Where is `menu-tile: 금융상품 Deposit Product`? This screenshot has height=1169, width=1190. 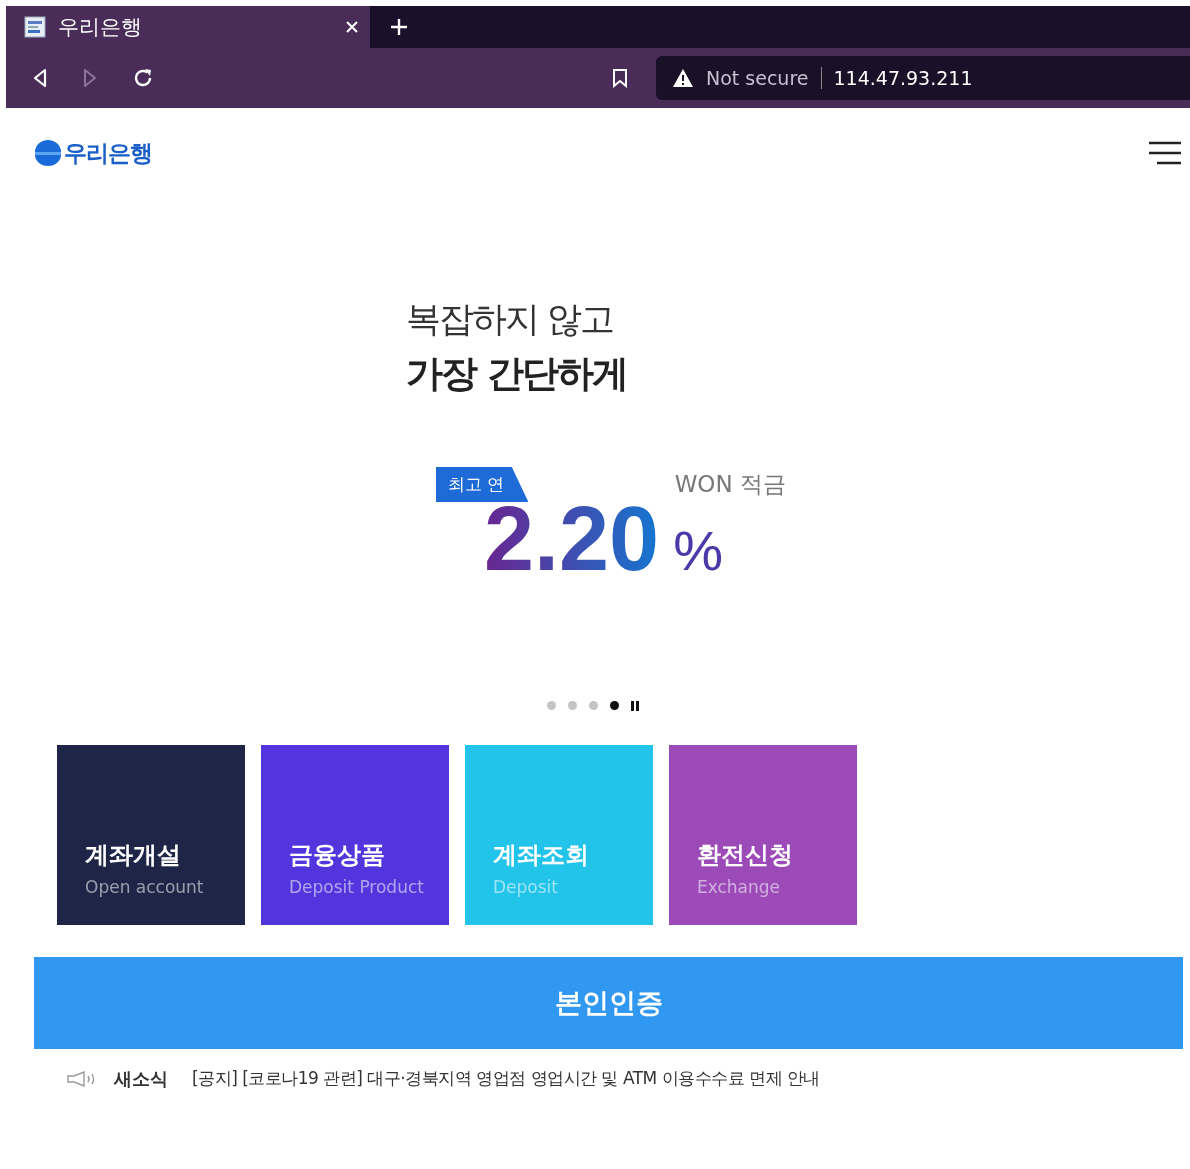 menu-tile: 금융상품 Deposit Product is located at coordinates (355, 834).